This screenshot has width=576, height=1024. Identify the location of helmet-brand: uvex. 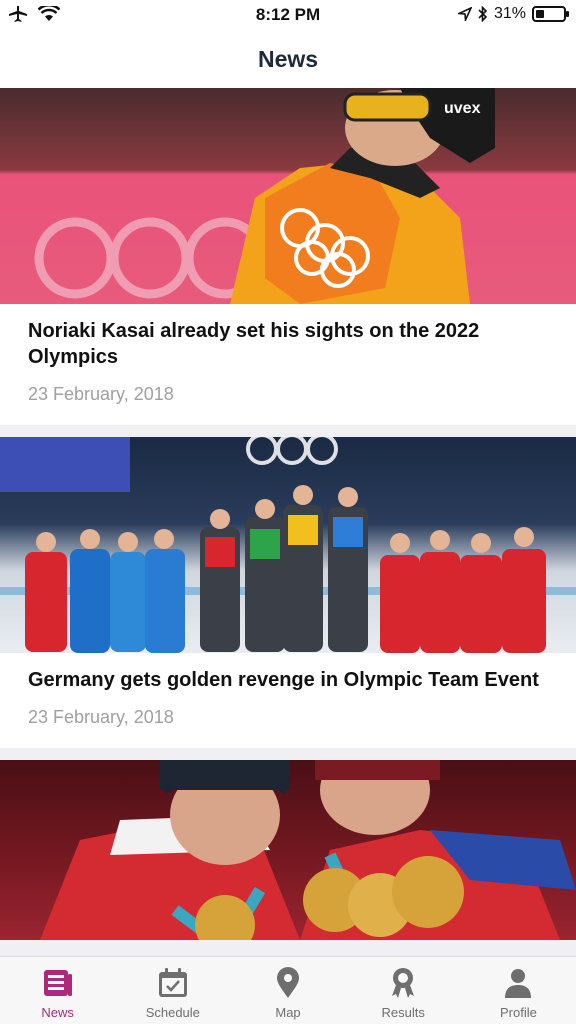
(462, 108).